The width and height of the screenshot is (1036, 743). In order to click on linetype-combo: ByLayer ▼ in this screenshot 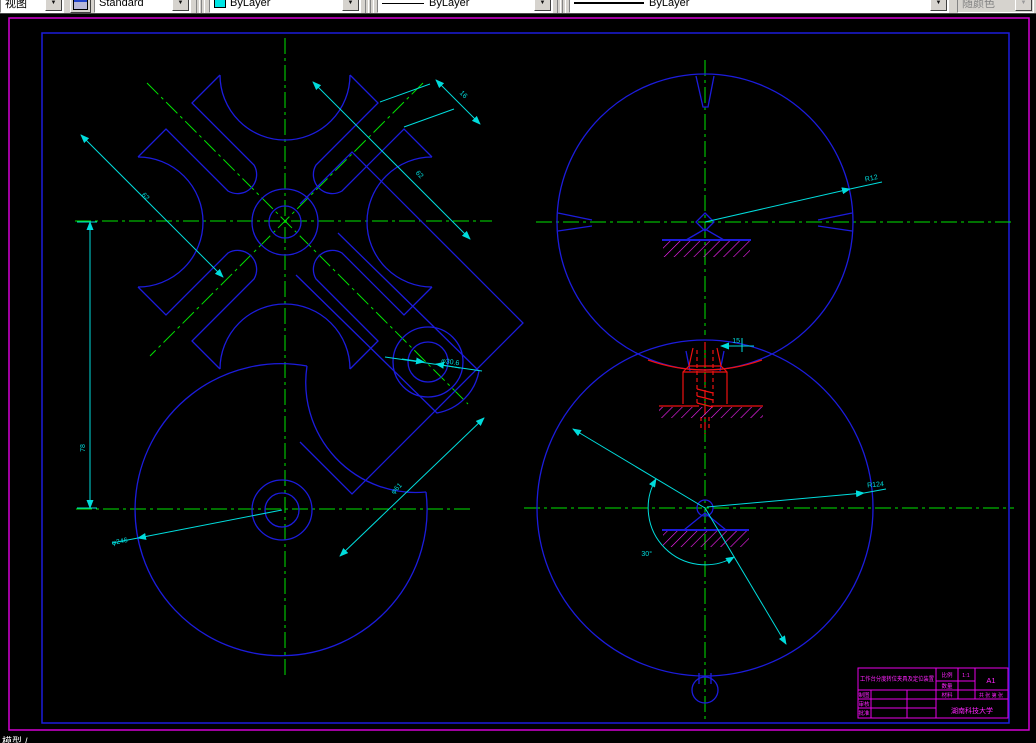, I will do `click(465, 6)`.